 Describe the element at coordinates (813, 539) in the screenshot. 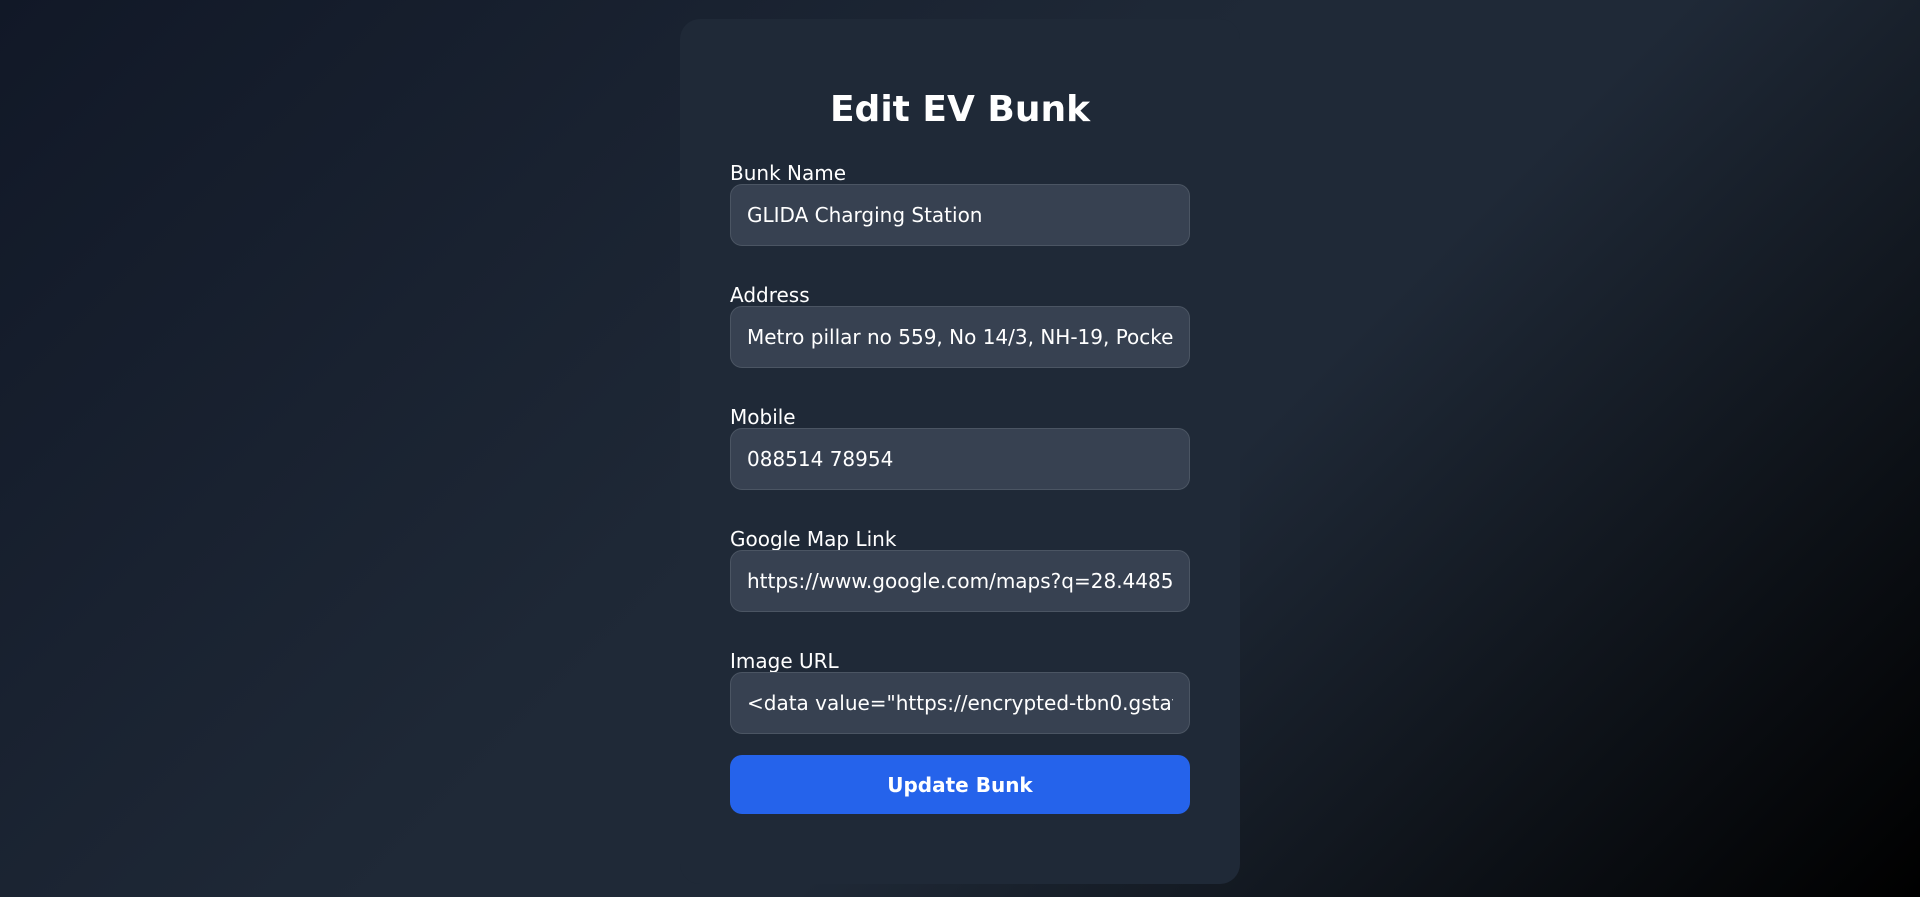

I see `google-map-link-label: Google Map Link` at that location.